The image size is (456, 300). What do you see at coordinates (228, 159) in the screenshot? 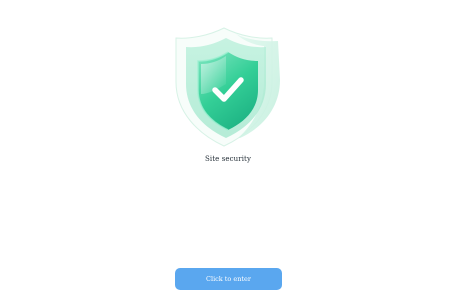
I see `page-title: Site security` at bounding box center [228, 159].